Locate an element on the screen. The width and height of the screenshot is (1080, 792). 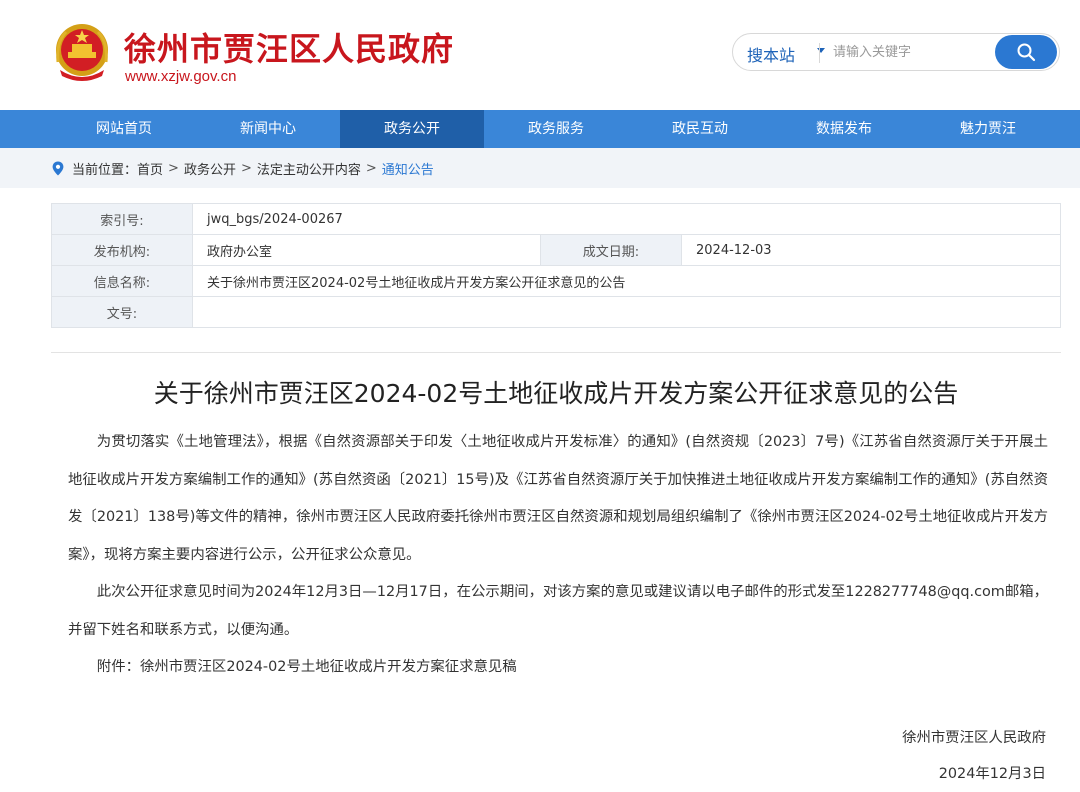
nav-item-gov-service: 政务服务 is located at coordinates (556, 129).